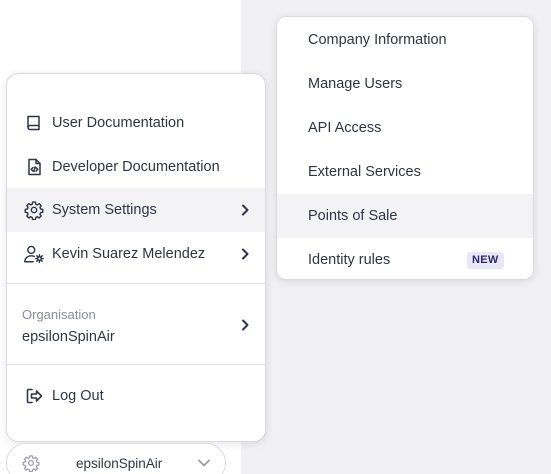  Describe the element at coordinates (355, 84) in the screenshot. I see `submenu-item-label: Manage Users` at that location.